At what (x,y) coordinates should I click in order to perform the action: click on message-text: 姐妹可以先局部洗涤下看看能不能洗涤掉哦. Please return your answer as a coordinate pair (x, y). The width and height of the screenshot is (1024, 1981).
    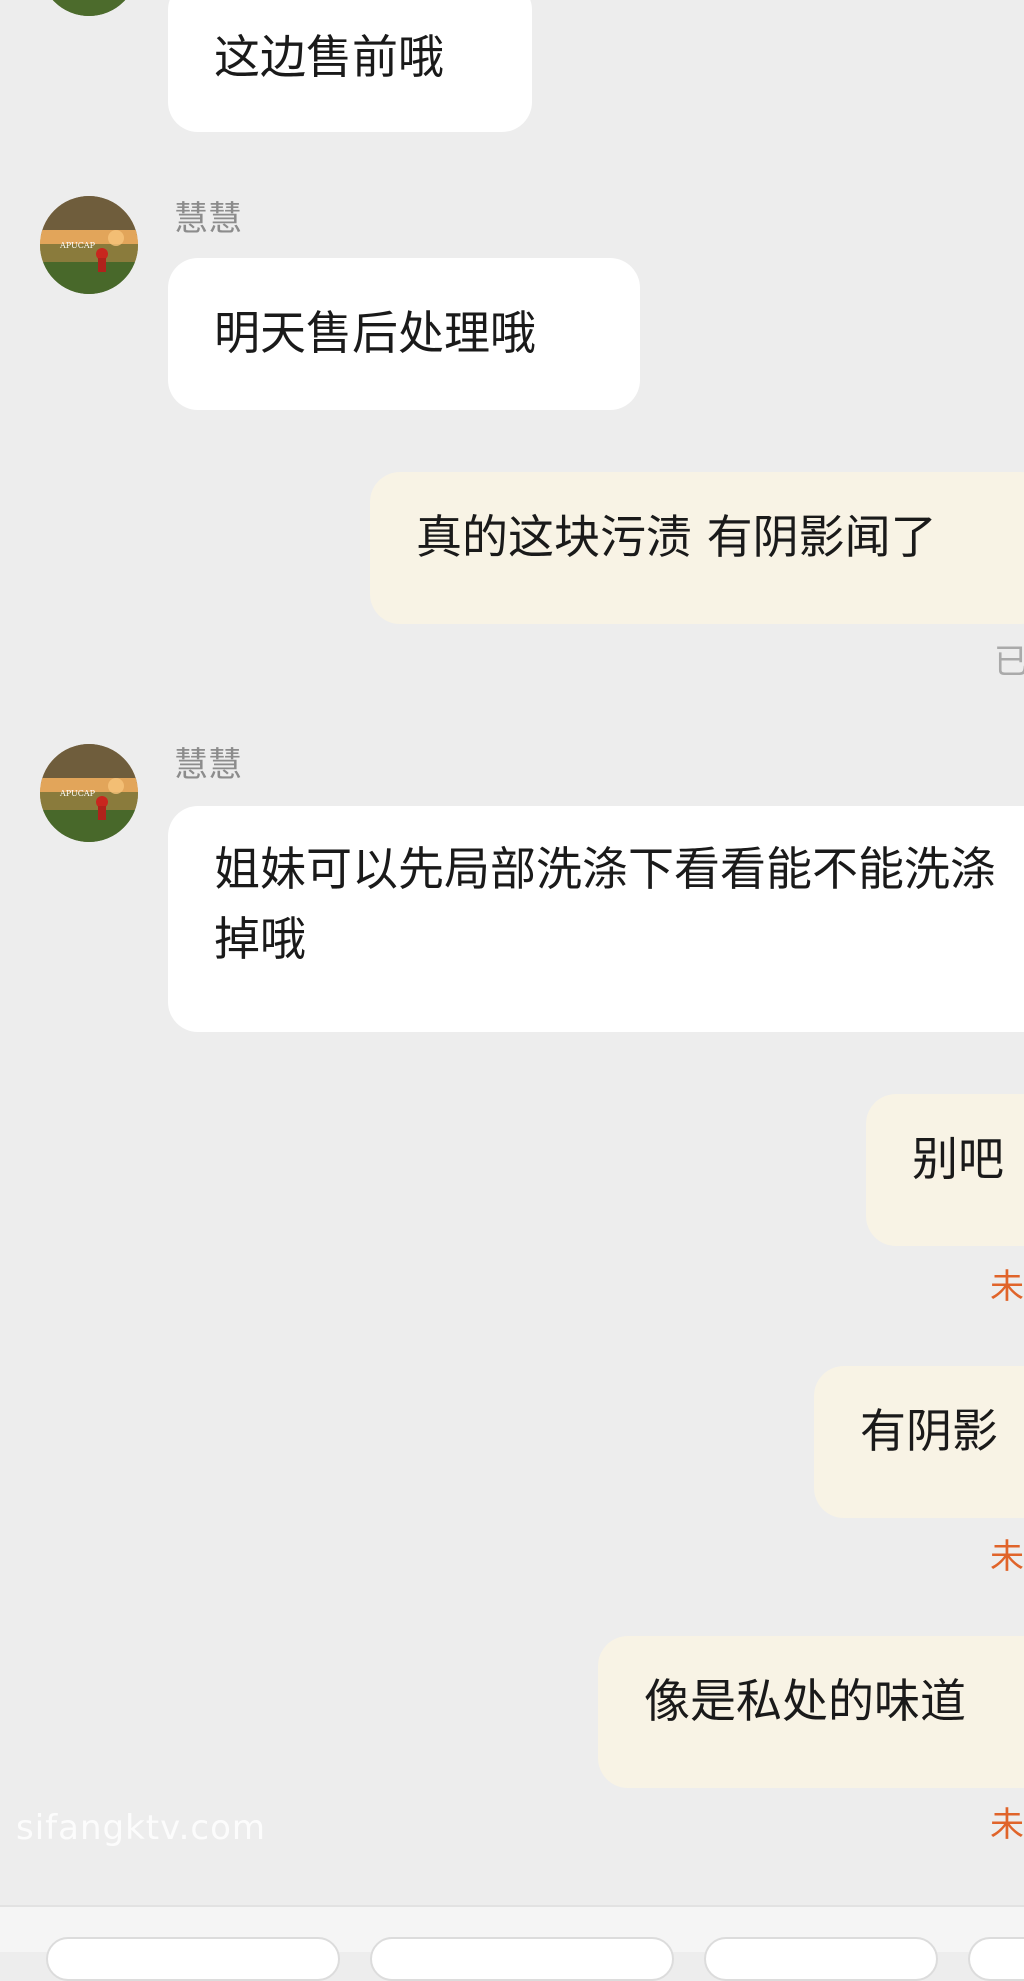
    Looking at the image, I should click on (605, 904).